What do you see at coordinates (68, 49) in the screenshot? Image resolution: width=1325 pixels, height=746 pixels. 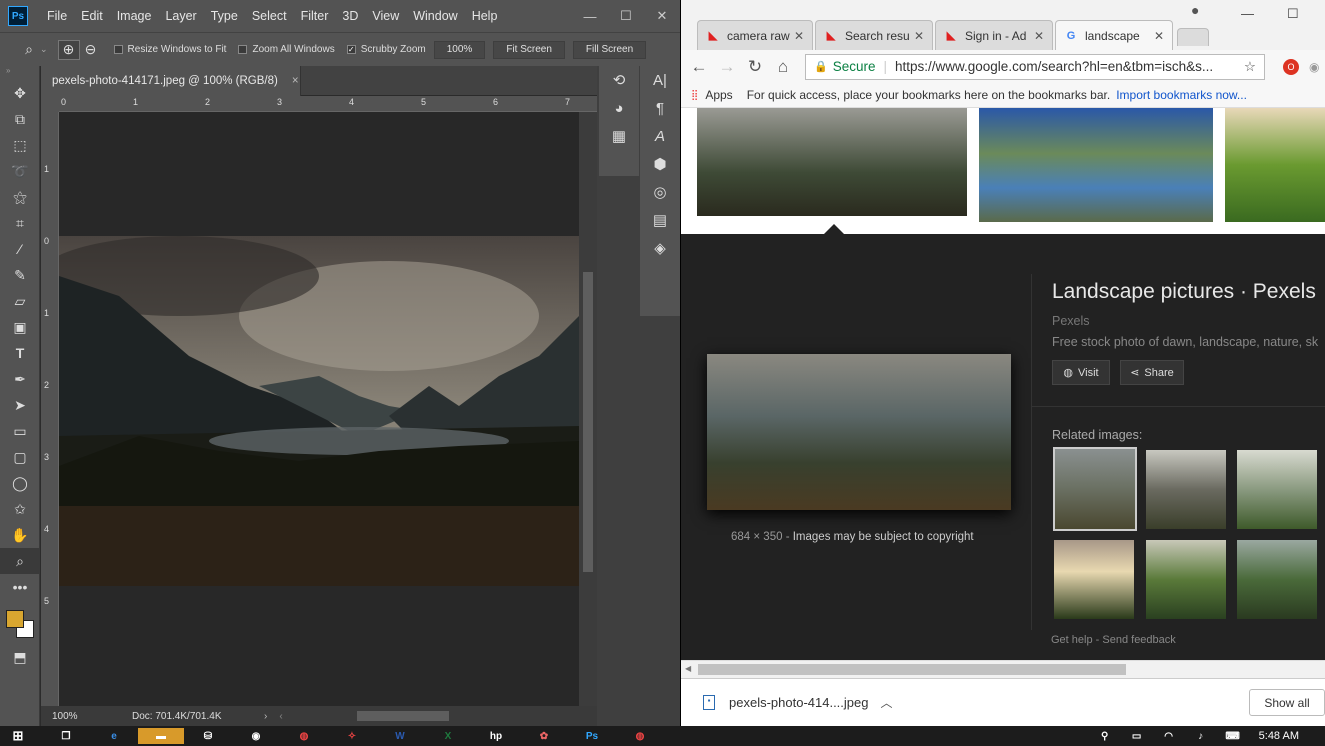 I see `zoom-in-icon: ⊕` at bounding box center [68, 49].